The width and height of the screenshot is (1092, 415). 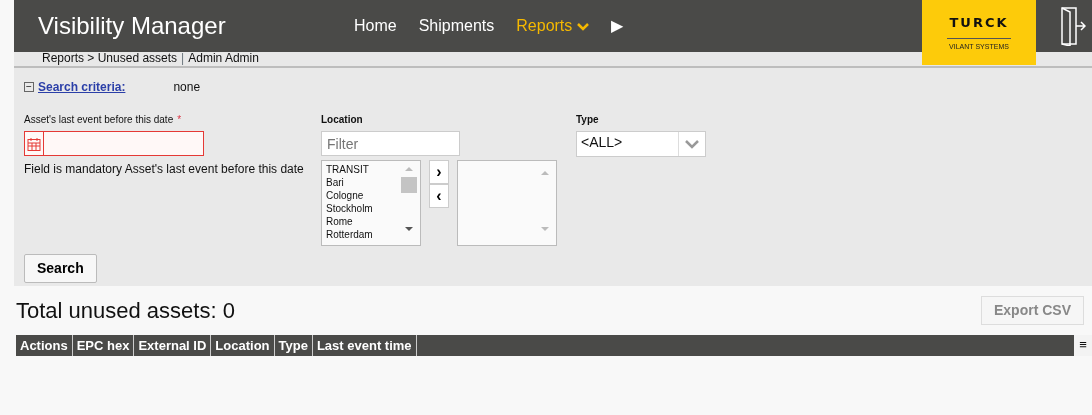 What do you see at coordinates (588, 120) in the screenshot?
I see `field-label: Type` at bounding box center [588, 120].